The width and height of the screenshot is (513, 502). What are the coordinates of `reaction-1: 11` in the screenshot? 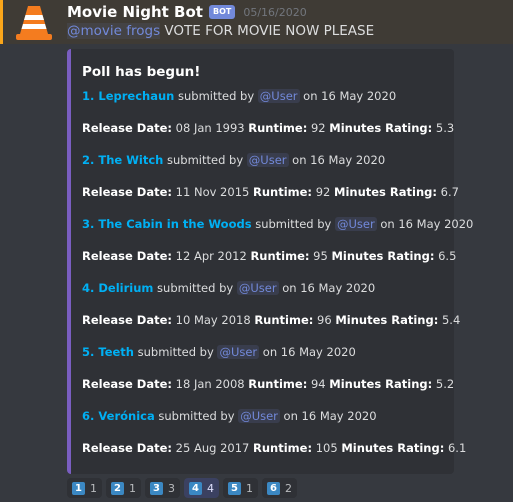 It's located at (84, 488).